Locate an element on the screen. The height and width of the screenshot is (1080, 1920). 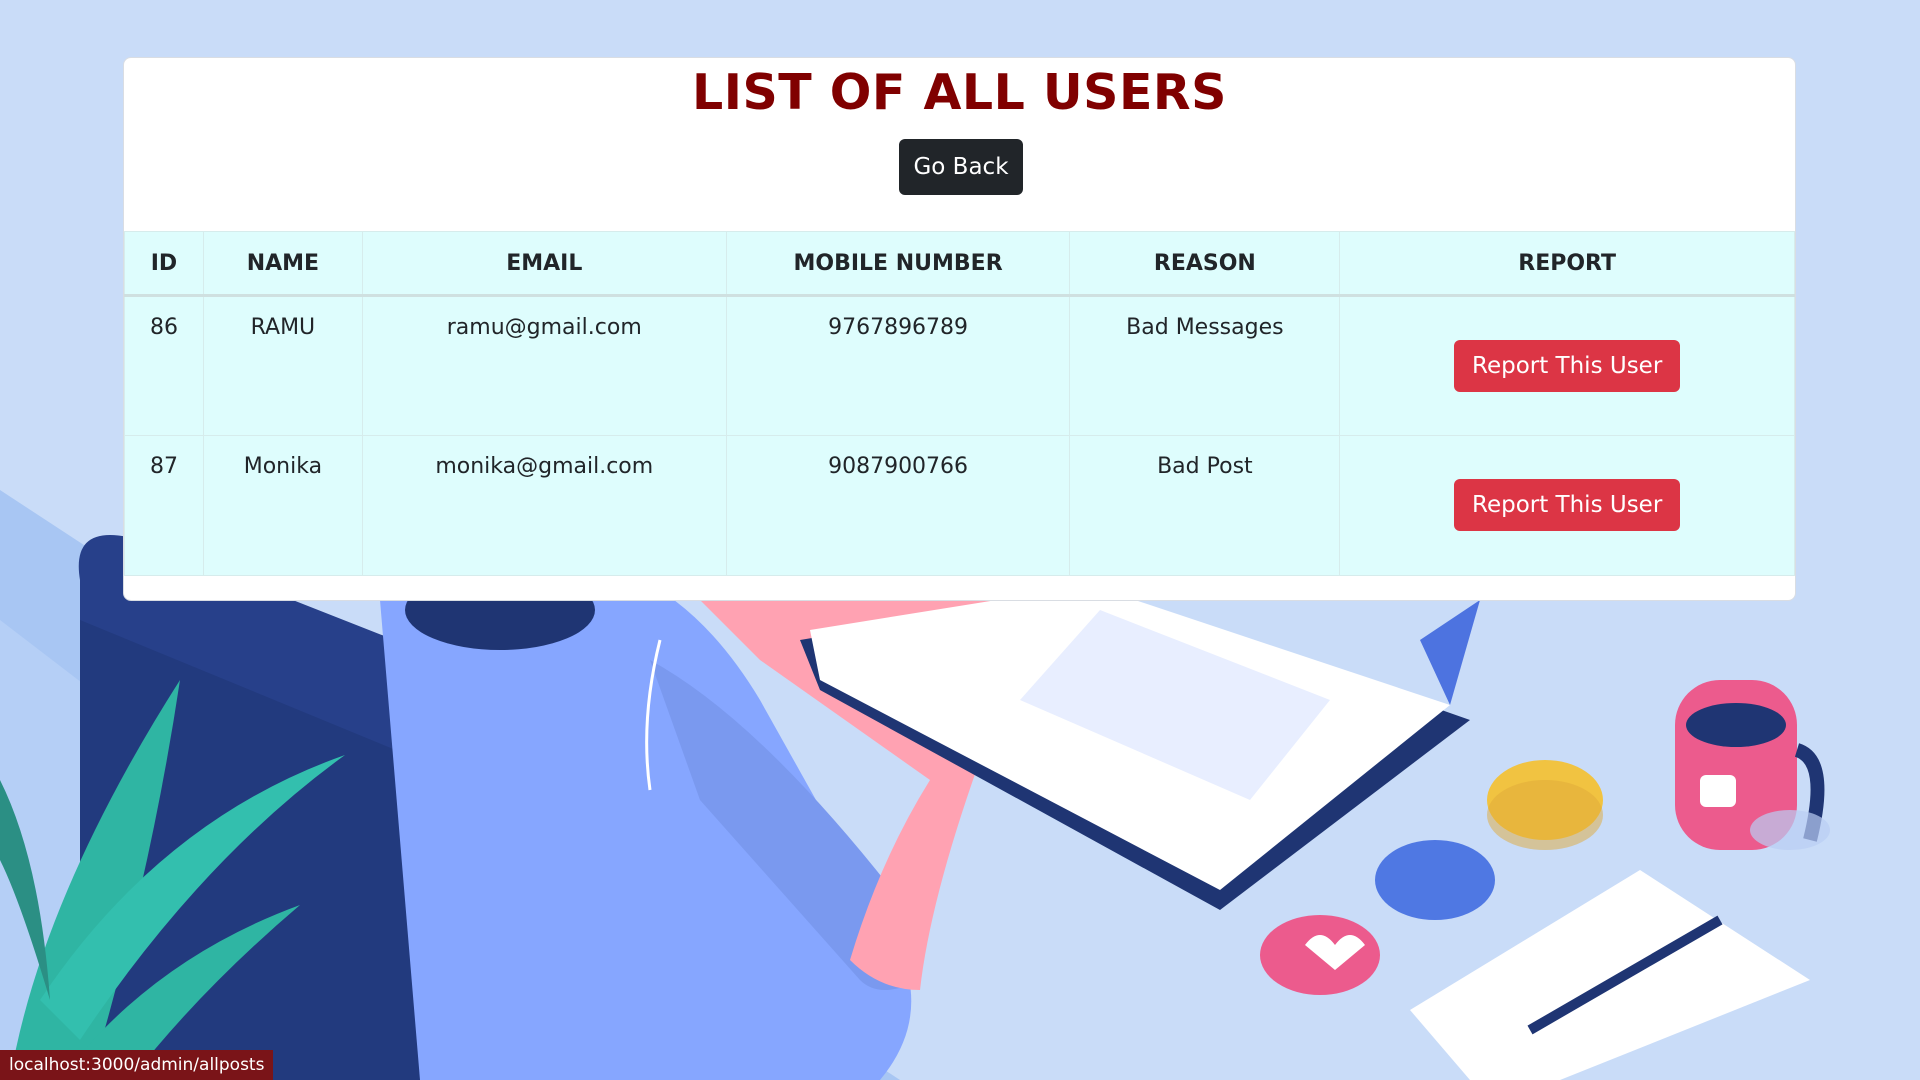
column-header-reason: REASON is located at coordinates (1205, 264).